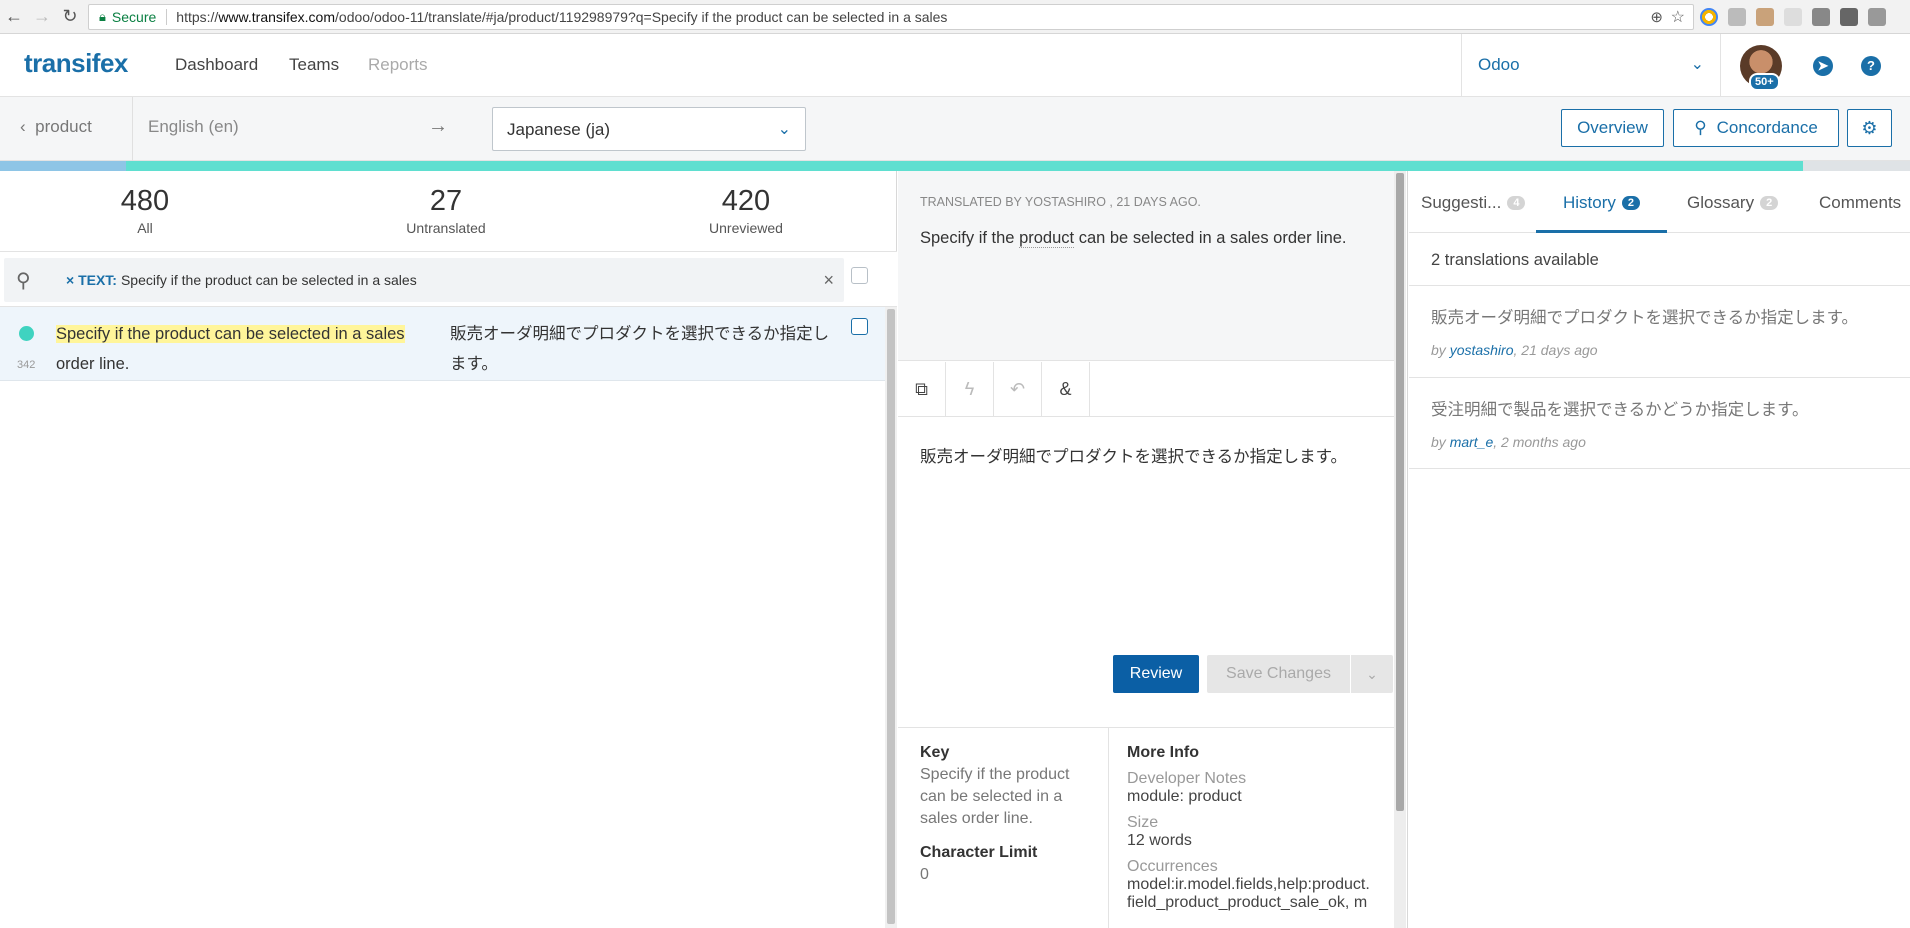  I want to click on translation-editor: 販売オーダ明細でプロダクトを選択できるか指定します。, so click(1150, 455).